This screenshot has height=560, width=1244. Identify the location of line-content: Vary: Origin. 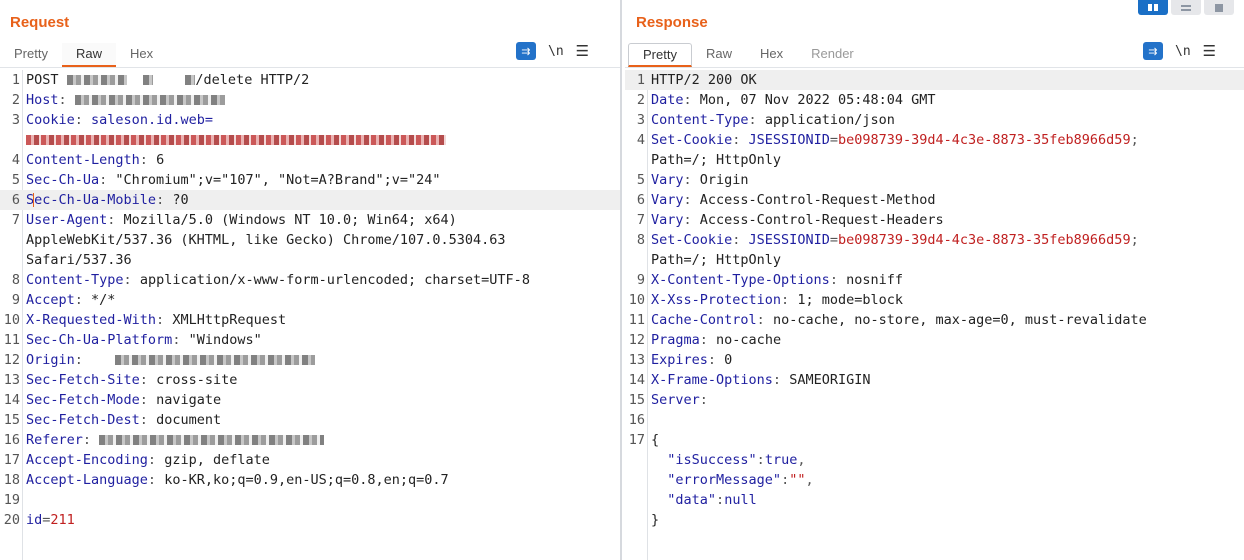
(700, 180).